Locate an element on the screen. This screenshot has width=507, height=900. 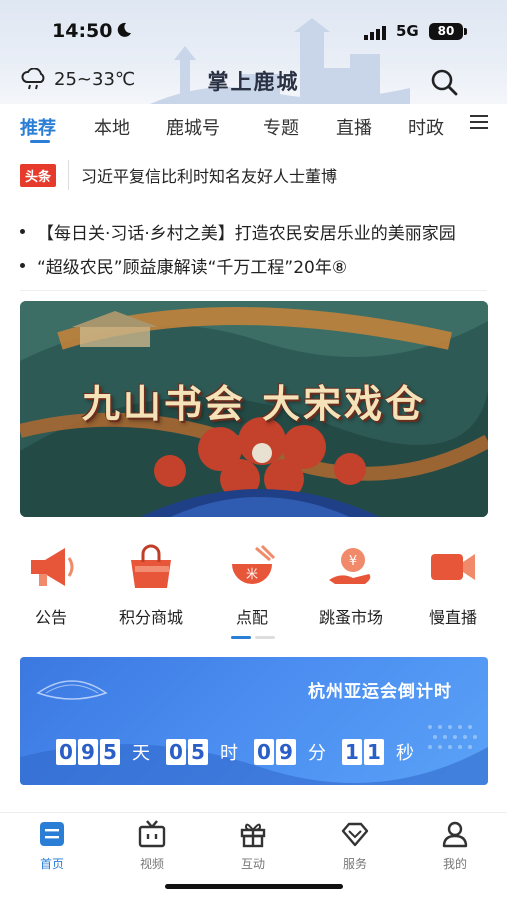
moon-icon is located at coordinates (124, 29).